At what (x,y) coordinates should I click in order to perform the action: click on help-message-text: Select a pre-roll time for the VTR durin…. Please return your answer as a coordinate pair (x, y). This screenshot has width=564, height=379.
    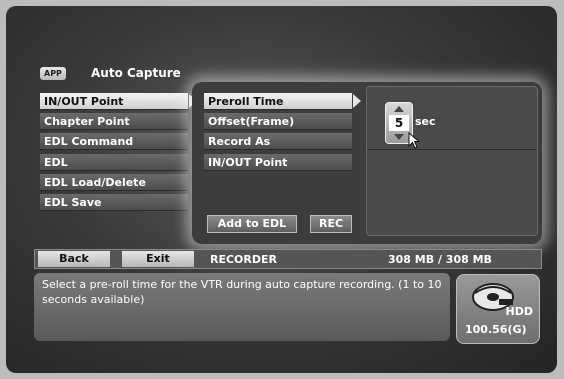
    Looking at the image, I should click on (242, 292).